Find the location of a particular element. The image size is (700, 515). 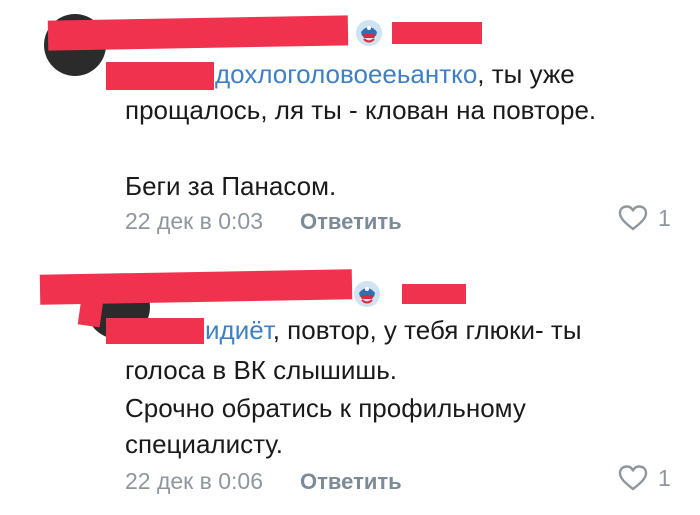

comment-body-line: Беги за Панасом. is located at coordinates (231, 186).